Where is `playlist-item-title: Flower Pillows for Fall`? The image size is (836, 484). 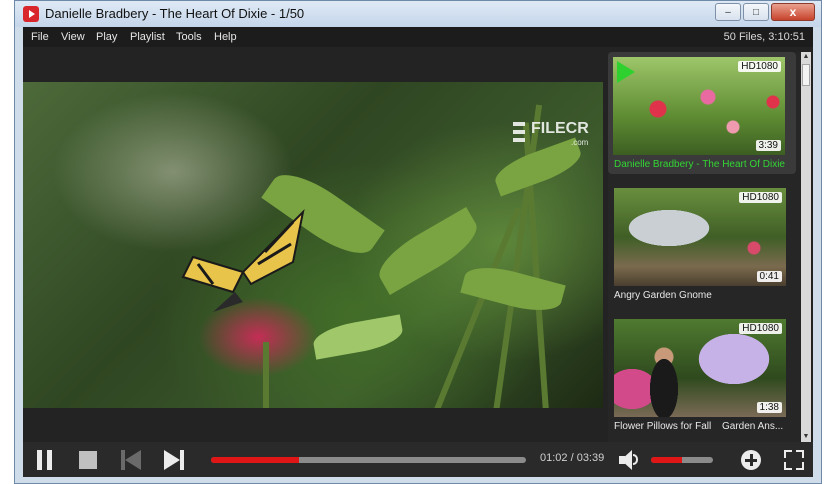
playlist-item-title: Flower Pillows for Fall is located at coordinates (663, 426).